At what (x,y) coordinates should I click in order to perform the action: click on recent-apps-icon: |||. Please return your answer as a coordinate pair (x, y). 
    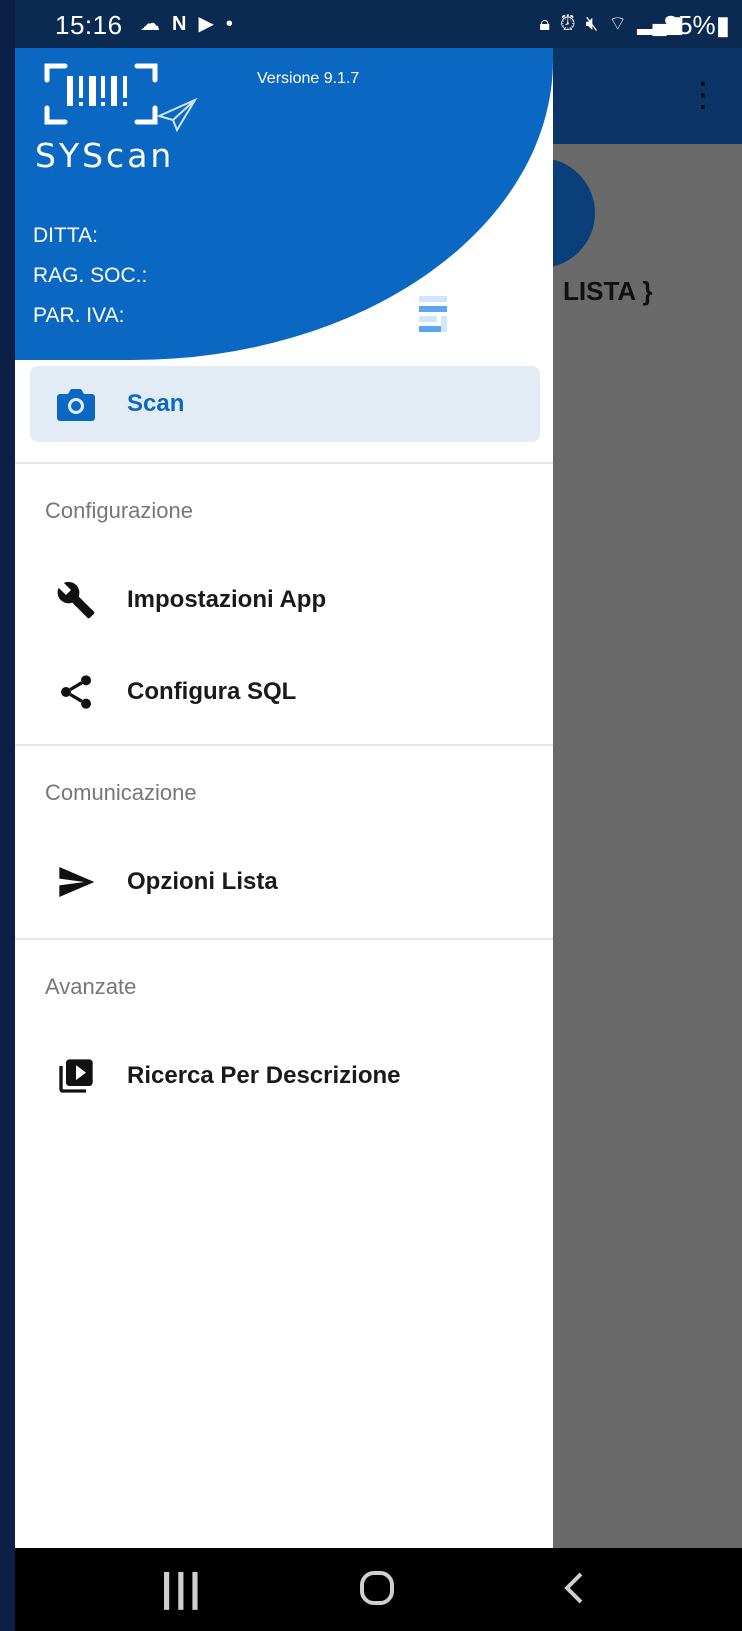
    Looking at the image, I should click on (182, 1588).